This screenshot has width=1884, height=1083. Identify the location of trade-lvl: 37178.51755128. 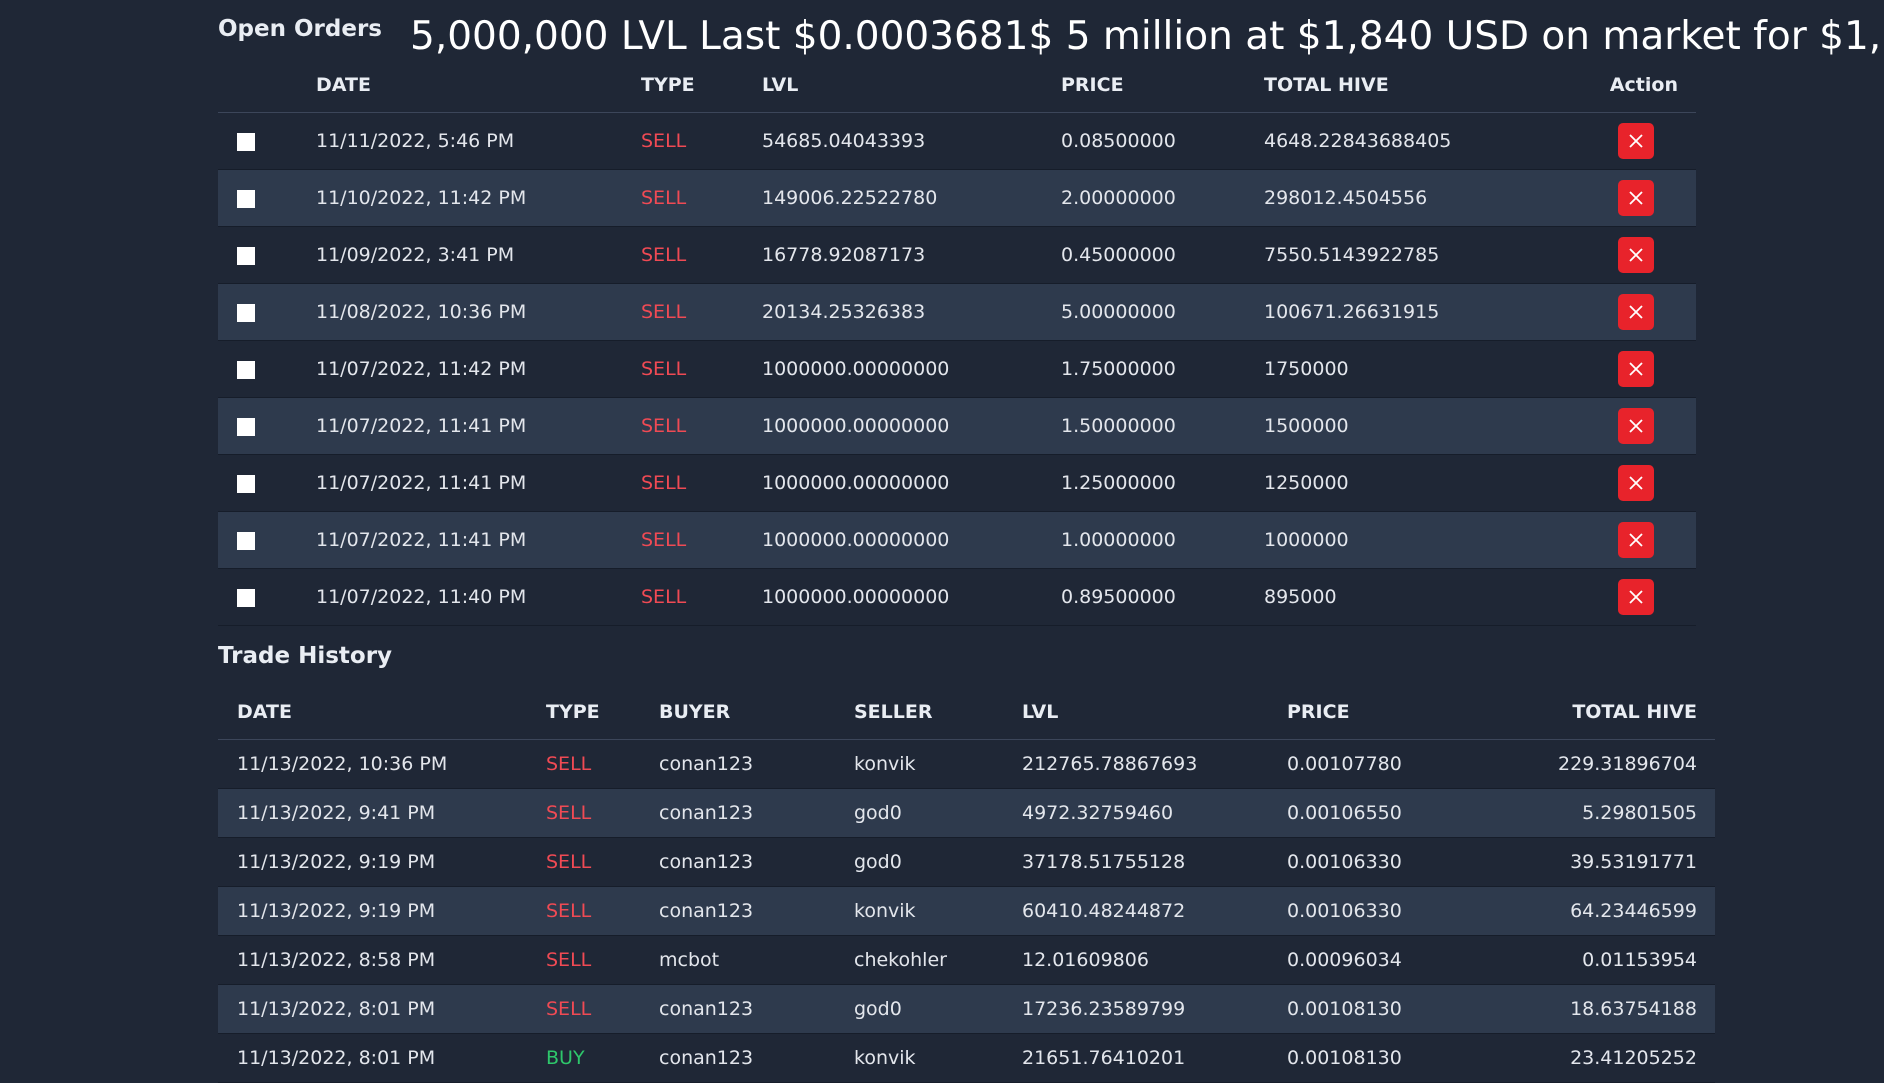
(1154, 862).